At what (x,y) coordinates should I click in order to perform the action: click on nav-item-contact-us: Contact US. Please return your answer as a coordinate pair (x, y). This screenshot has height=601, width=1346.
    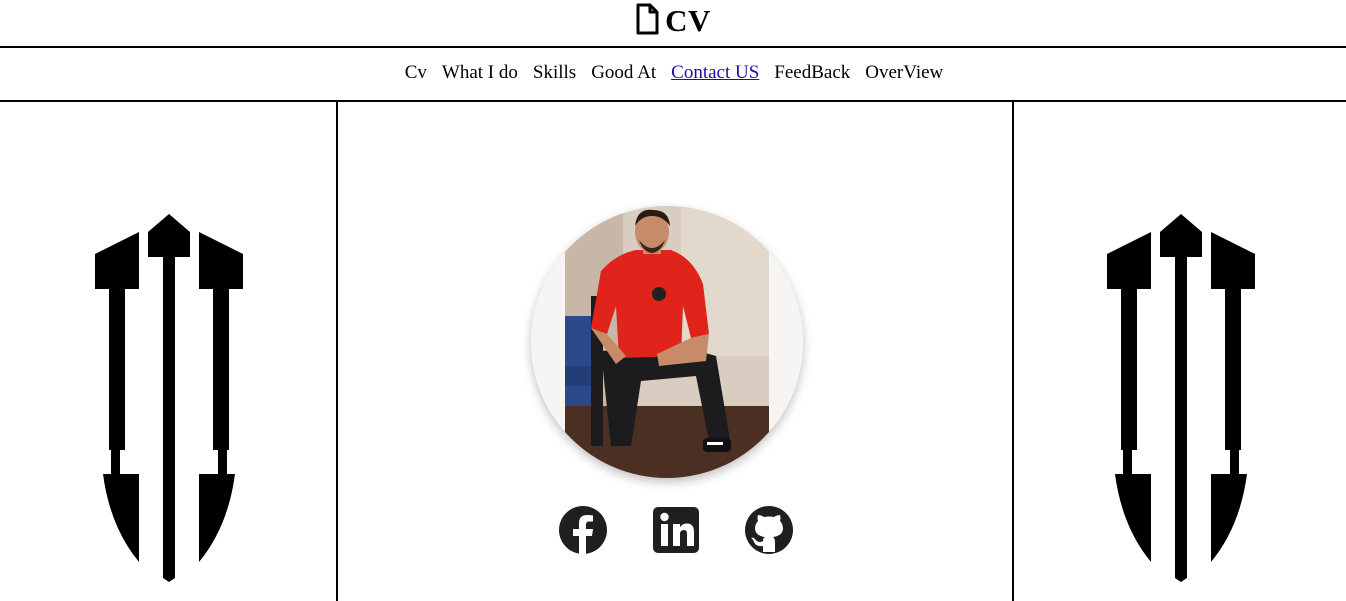
    Looking at the image, I should click on (715, 73).